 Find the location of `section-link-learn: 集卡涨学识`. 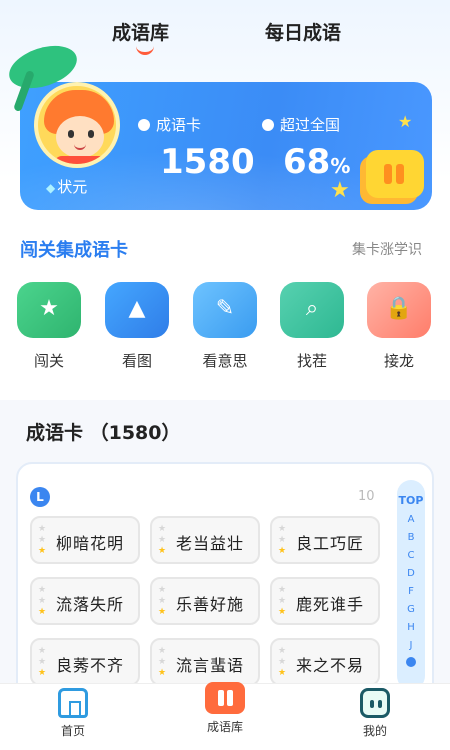

section-link-learn: 集卡涨学识 is located at coordinates (387, 249).